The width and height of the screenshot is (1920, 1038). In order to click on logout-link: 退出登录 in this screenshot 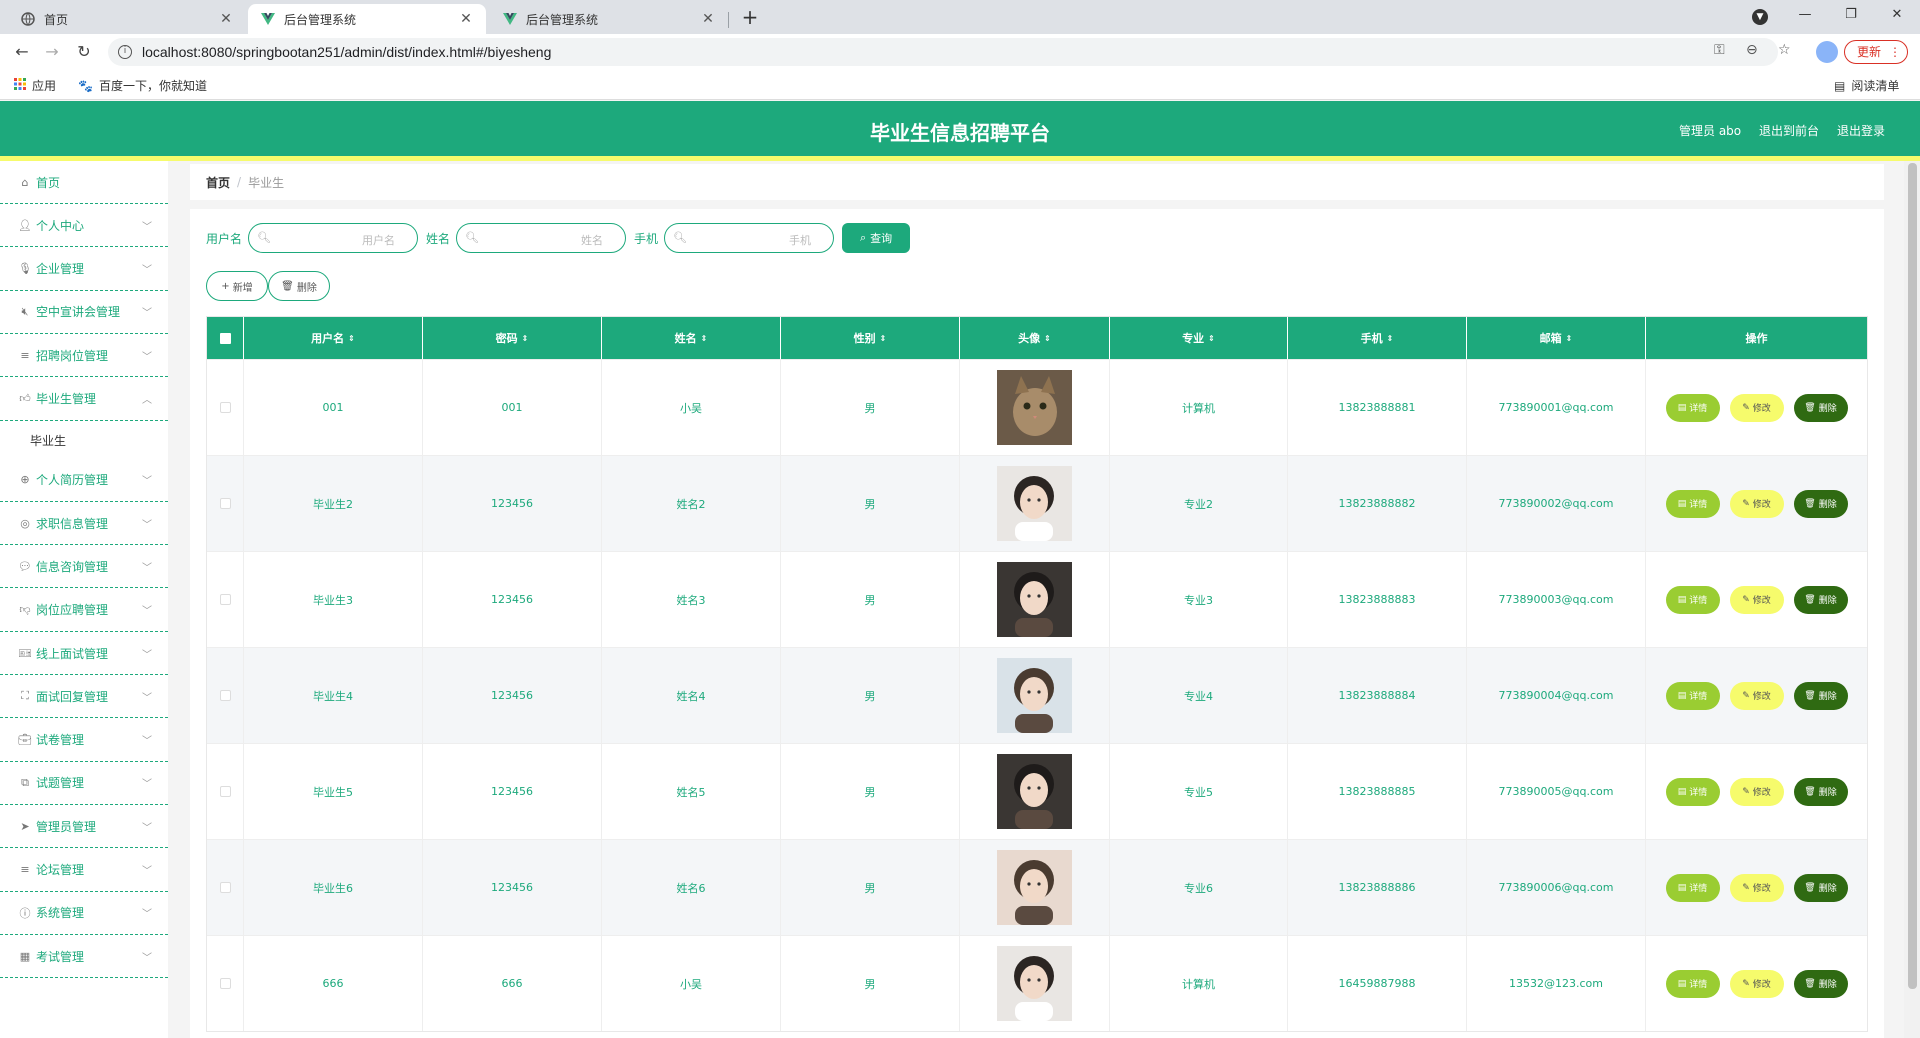, I will do `click(1861, 130)`.